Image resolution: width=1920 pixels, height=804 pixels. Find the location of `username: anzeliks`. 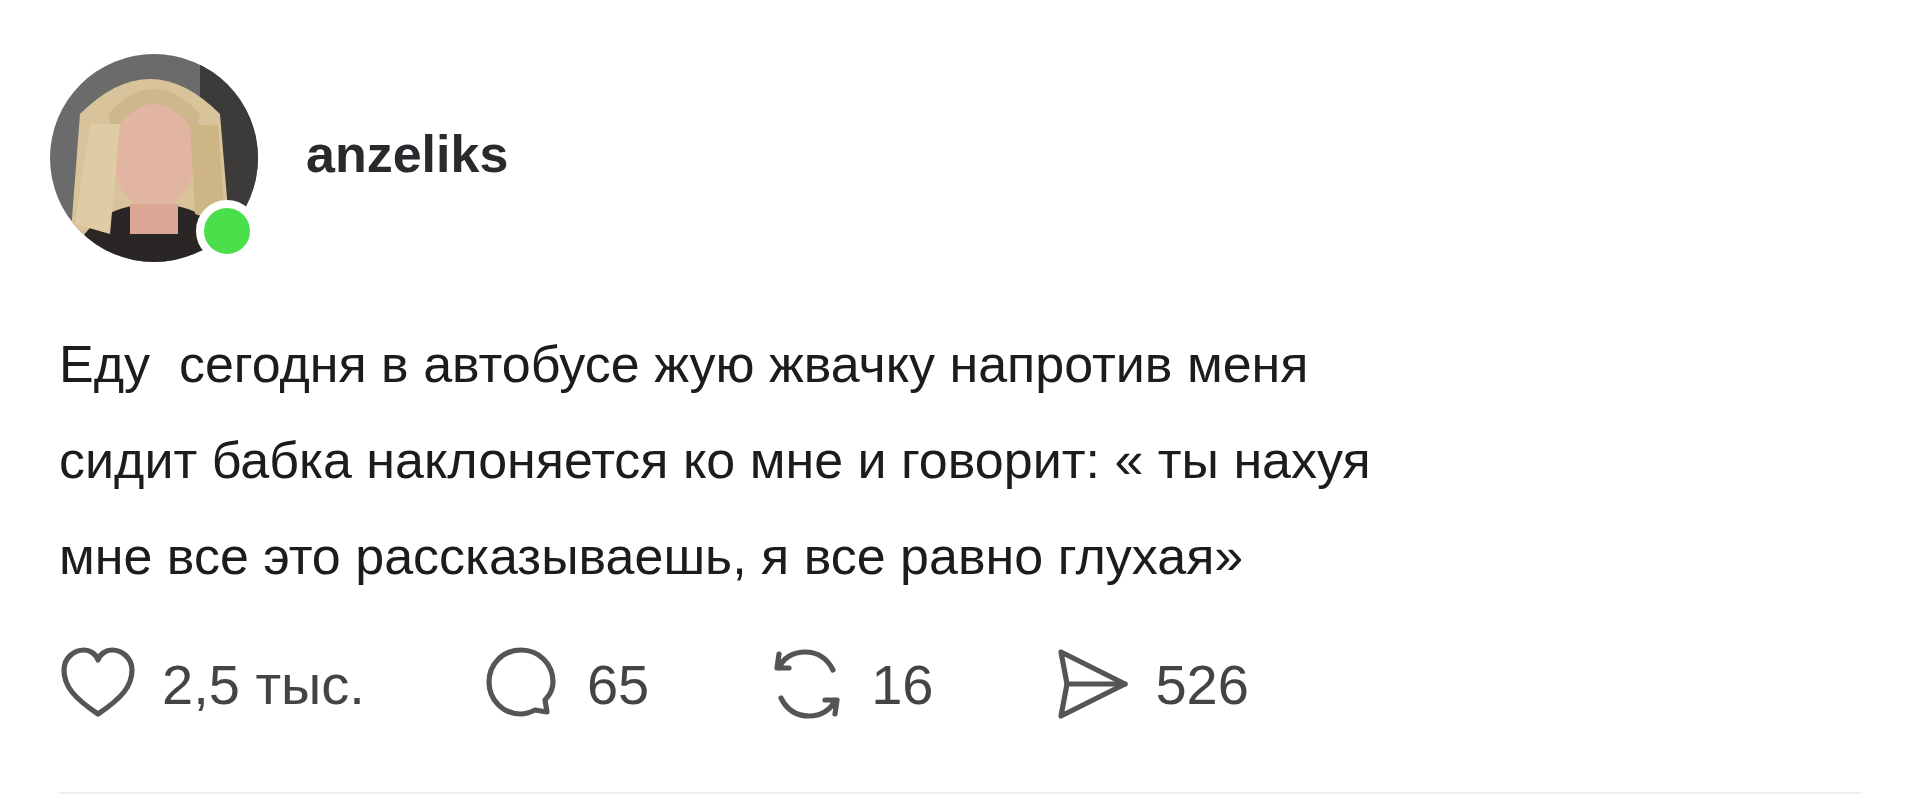

username: anzeliks is located at coordinates (407, 158).